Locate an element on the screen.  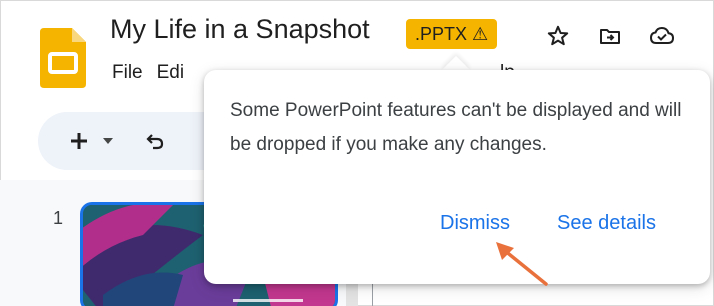
google-slides-icon is located at coordinates (63, 58).